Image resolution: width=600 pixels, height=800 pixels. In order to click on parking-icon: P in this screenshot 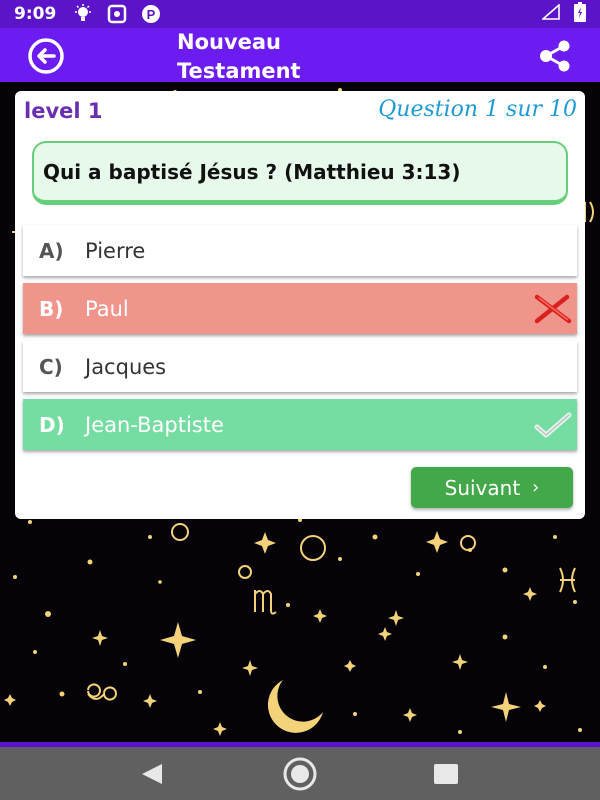, I will do `click(151, 14)`.